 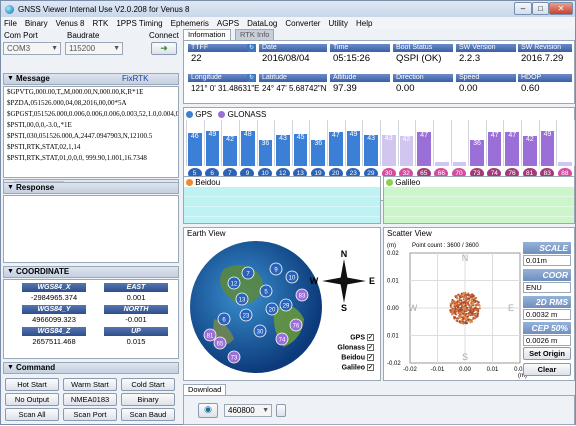 I want to click on set-origin-button: Set Origin, so click(x=547, y=353).